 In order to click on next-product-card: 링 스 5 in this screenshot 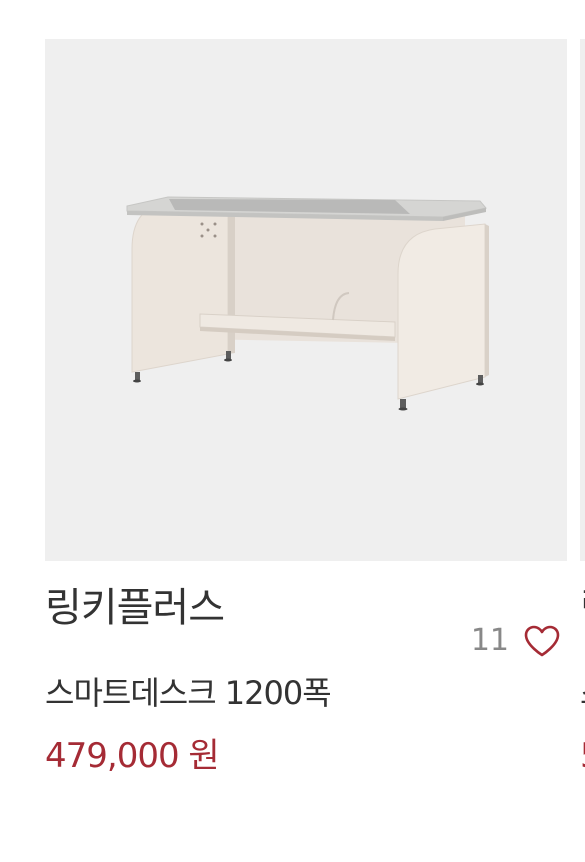, I will do `click(582, 450)`.